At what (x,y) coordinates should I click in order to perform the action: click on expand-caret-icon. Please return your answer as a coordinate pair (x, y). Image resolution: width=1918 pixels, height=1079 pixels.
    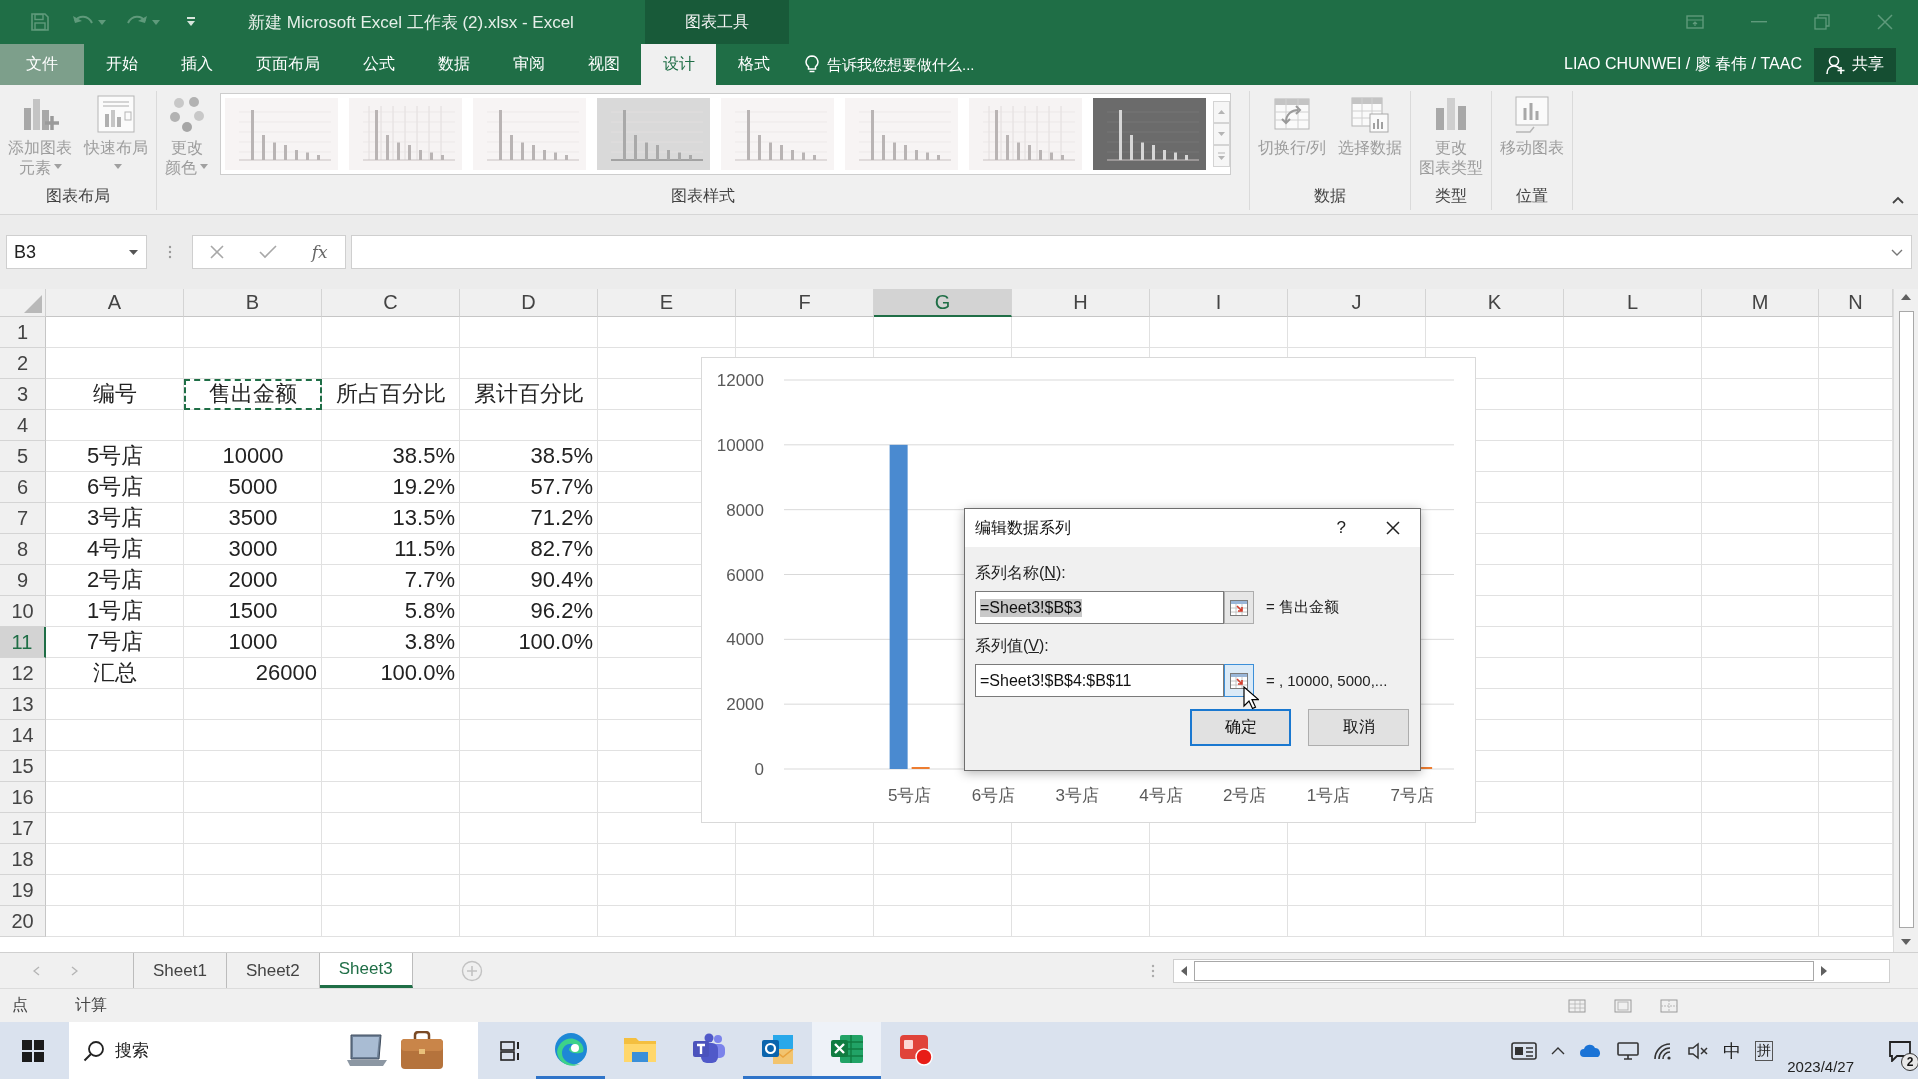
    Looking at the image, I should click on (1897, 252).